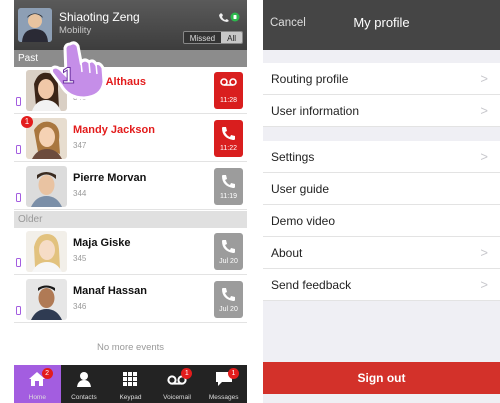 This screenshot has height=403, width=500. What do you see at coordinates (75, 30) in the screenshot?
I see `user-status: Mobility` at bounding box center [75, 30].